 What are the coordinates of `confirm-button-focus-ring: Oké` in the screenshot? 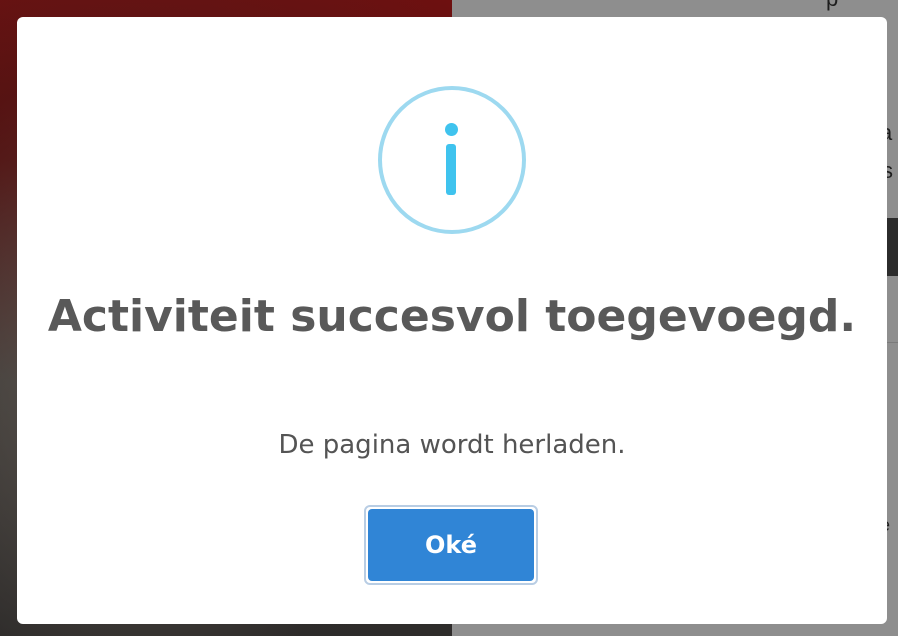 It's located at (451, 545).